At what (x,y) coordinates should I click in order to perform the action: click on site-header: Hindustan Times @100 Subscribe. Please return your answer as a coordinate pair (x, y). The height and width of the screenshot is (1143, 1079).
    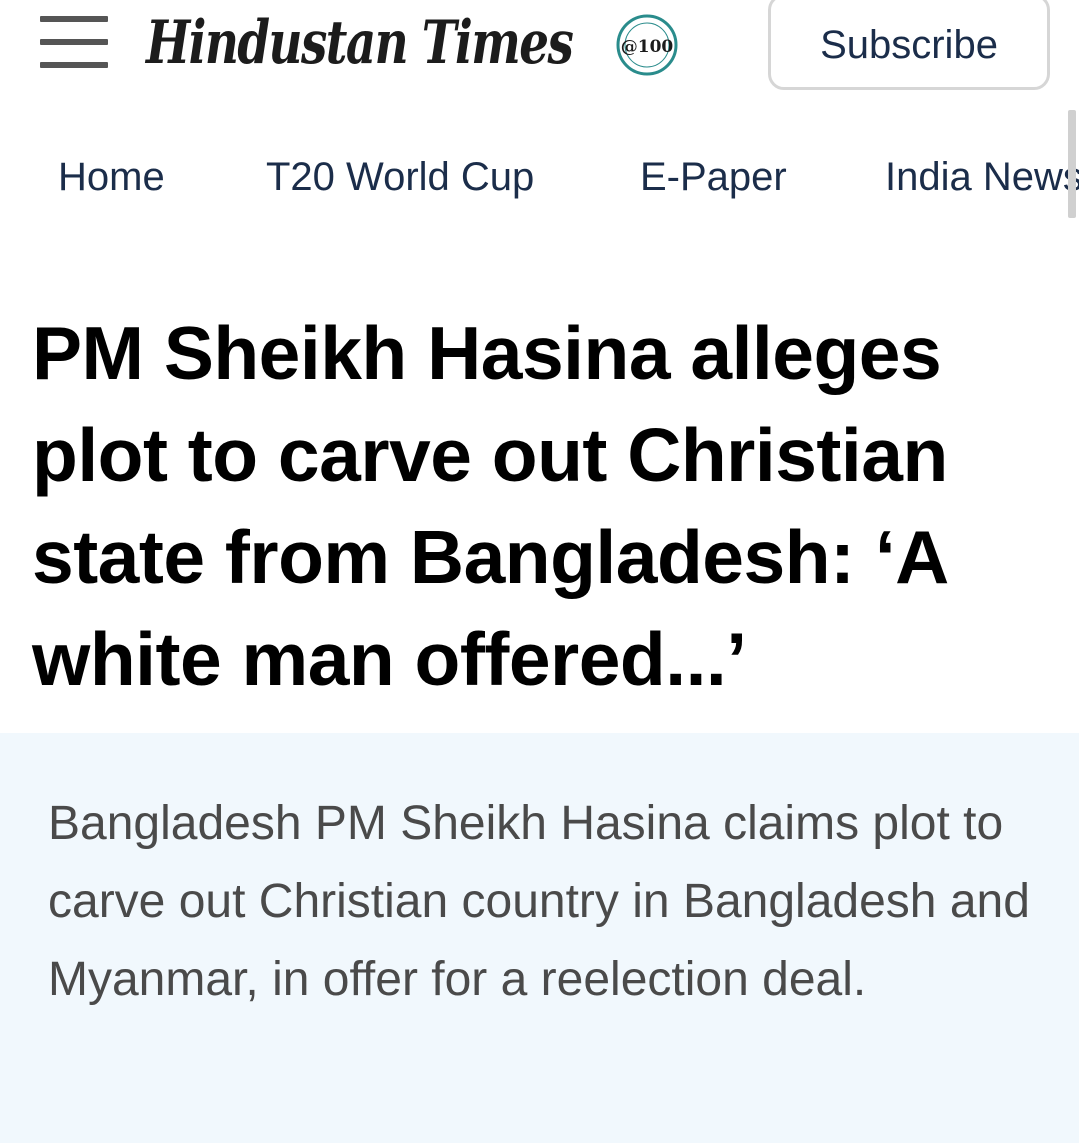
    Looking at the image, I should click on (539, 55).